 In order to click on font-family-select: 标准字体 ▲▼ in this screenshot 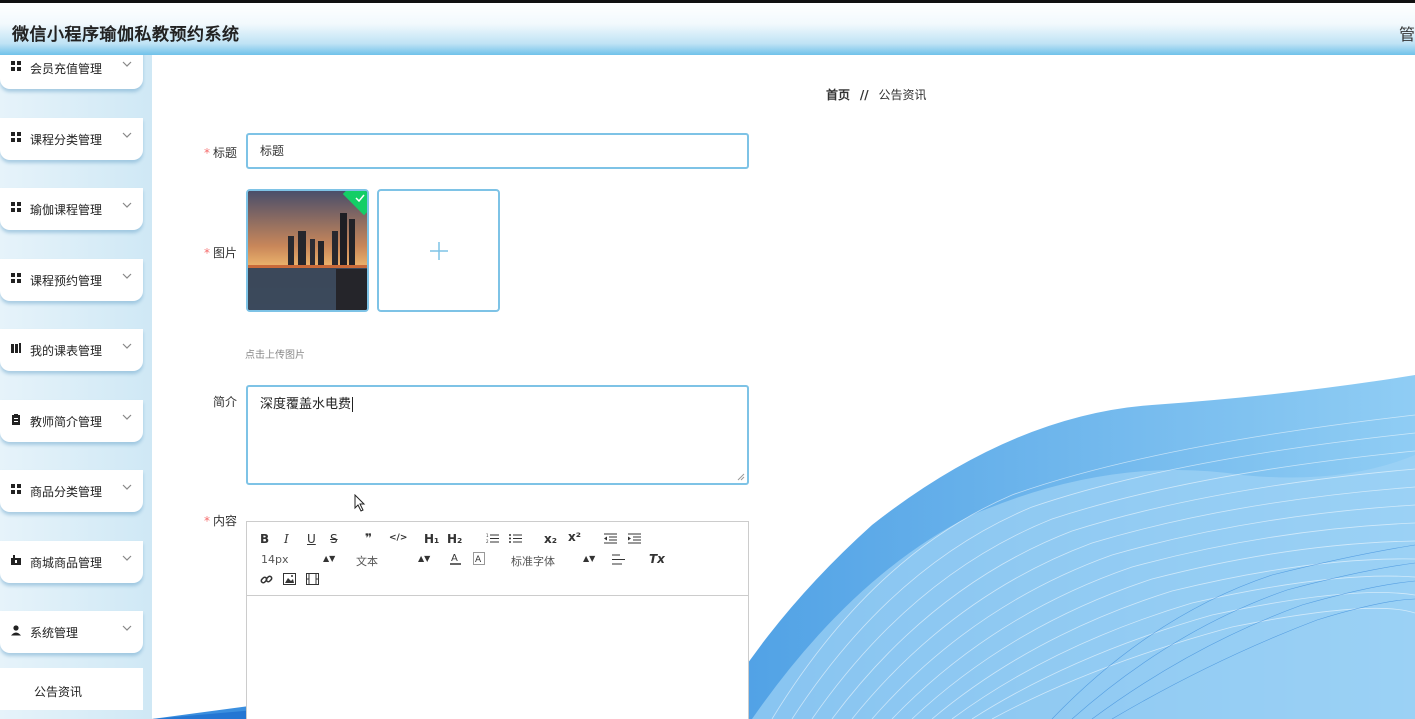, I will do `click(553, 560)`.